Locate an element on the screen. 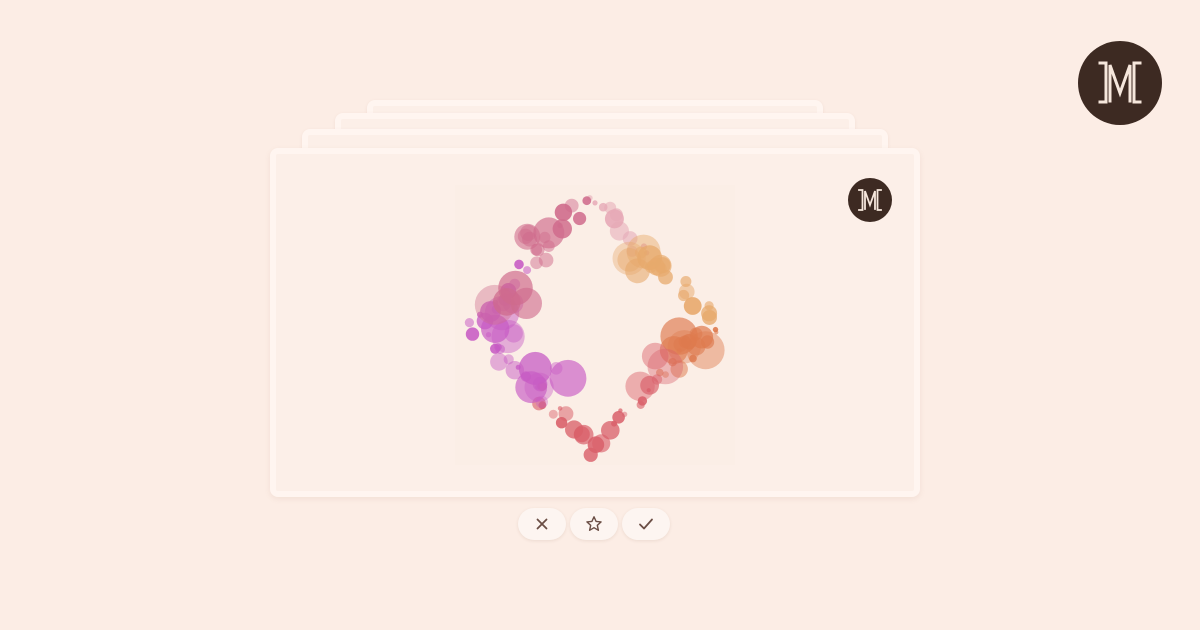 The width and height of the screenshot is (1200, 630). action-bar is located at coordinates (594, 524).